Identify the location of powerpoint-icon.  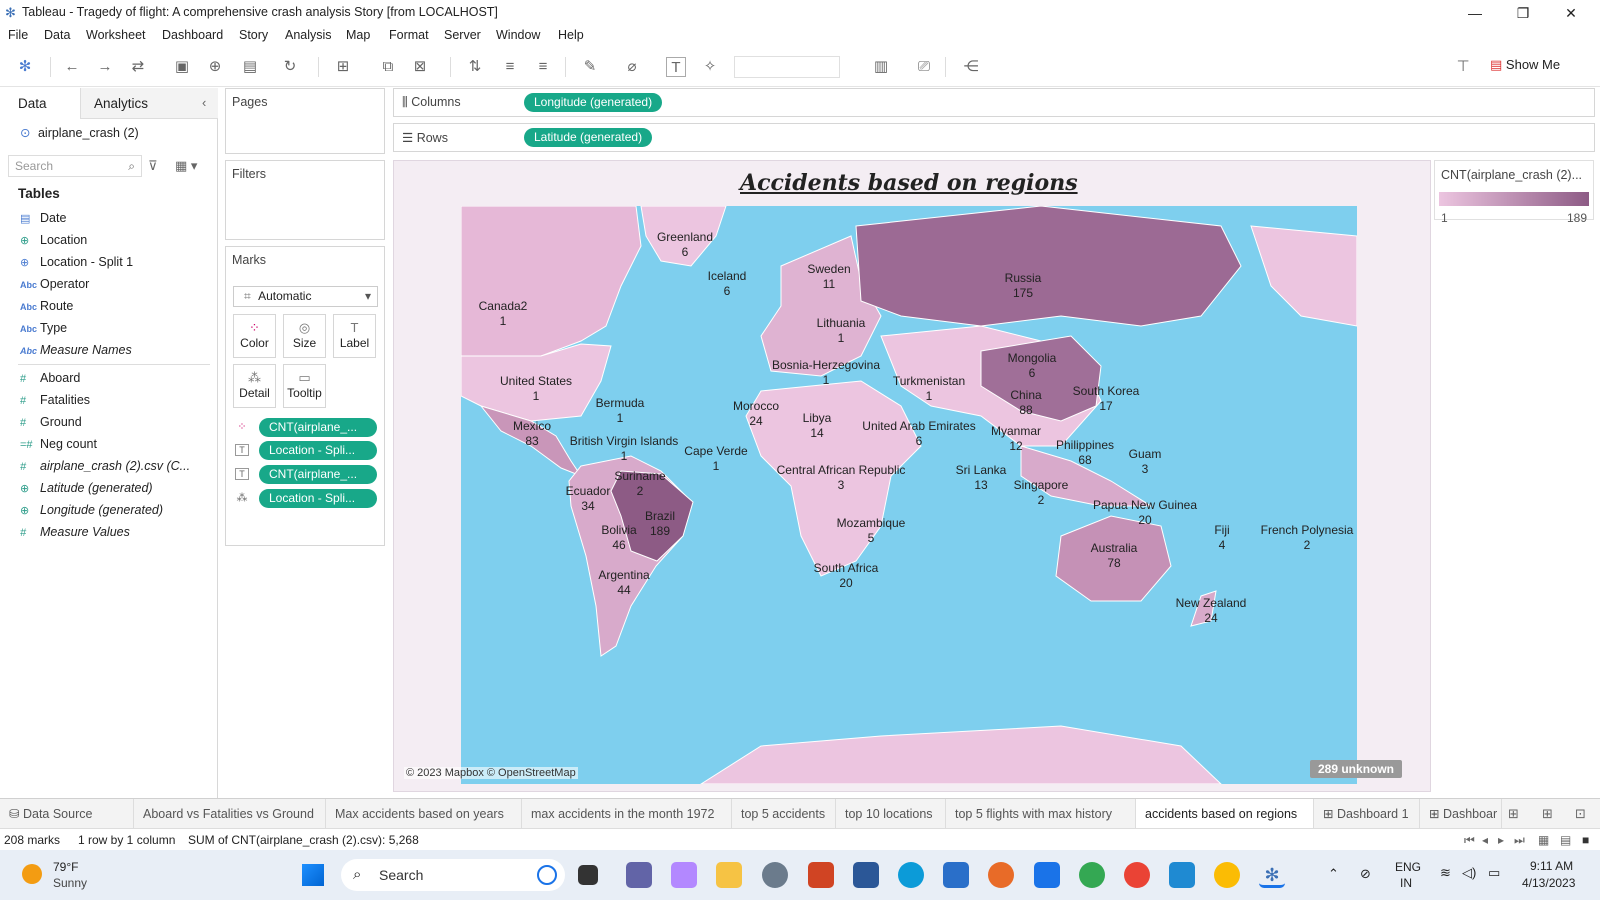
(821, 875).